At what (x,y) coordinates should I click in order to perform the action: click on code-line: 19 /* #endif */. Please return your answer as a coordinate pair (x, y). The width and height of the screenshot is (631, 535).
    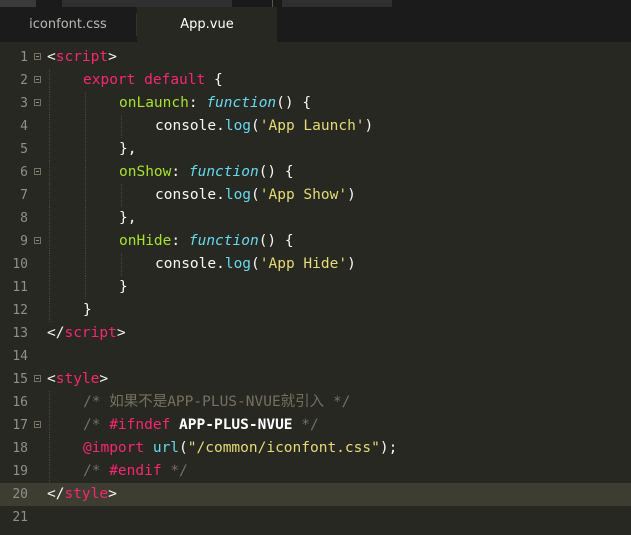
    Looking at the image, I should click on (315, 471).